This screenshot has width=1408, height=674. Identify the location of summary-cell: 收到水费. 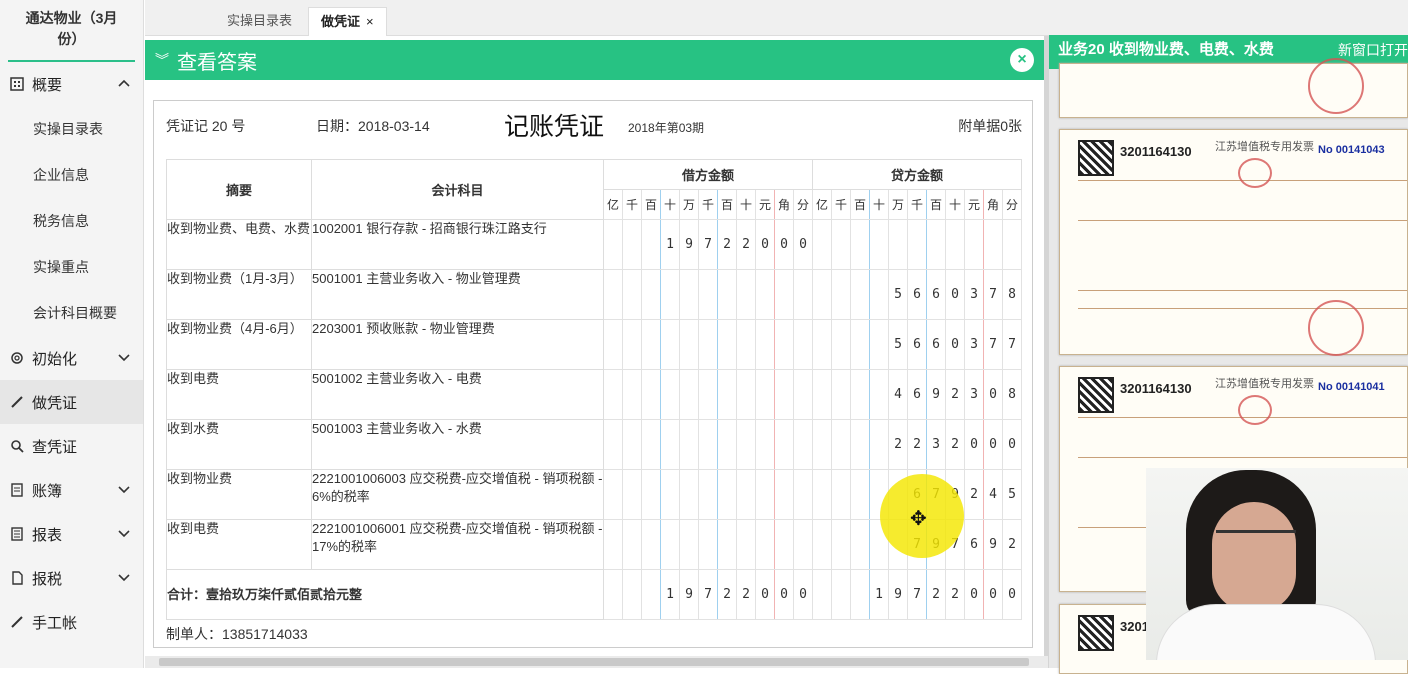
(239, 444).